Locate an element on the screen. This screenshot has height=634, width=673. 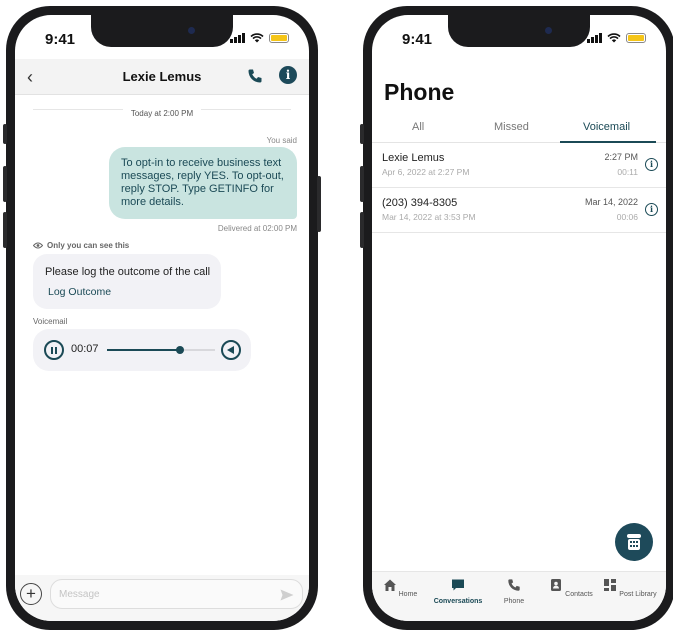
dialpad-phone-icon is located at coordinates (634, 542).